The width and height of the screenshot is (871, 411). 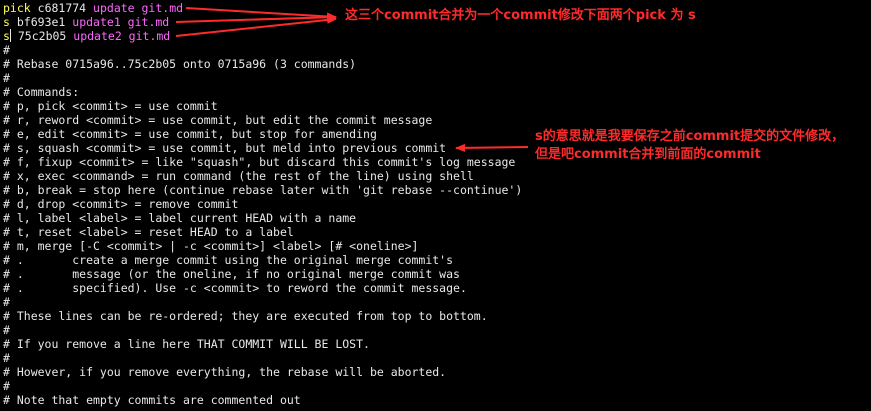 I want to click on annotation-middle-line1: s的意思就是我要保存之前commit提交的文件修改，, so click(x=690, y=136).